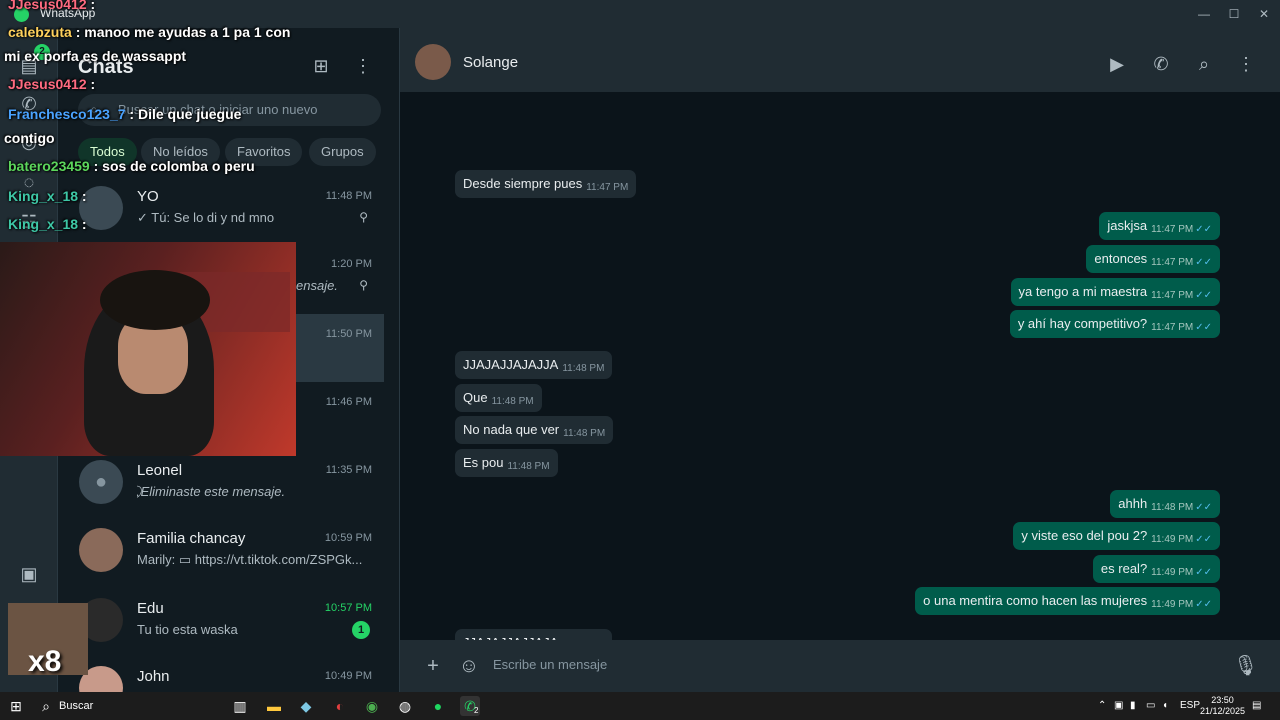  I want to click on incoming-message: Es pou 11:48 PM, so click(506, 463).